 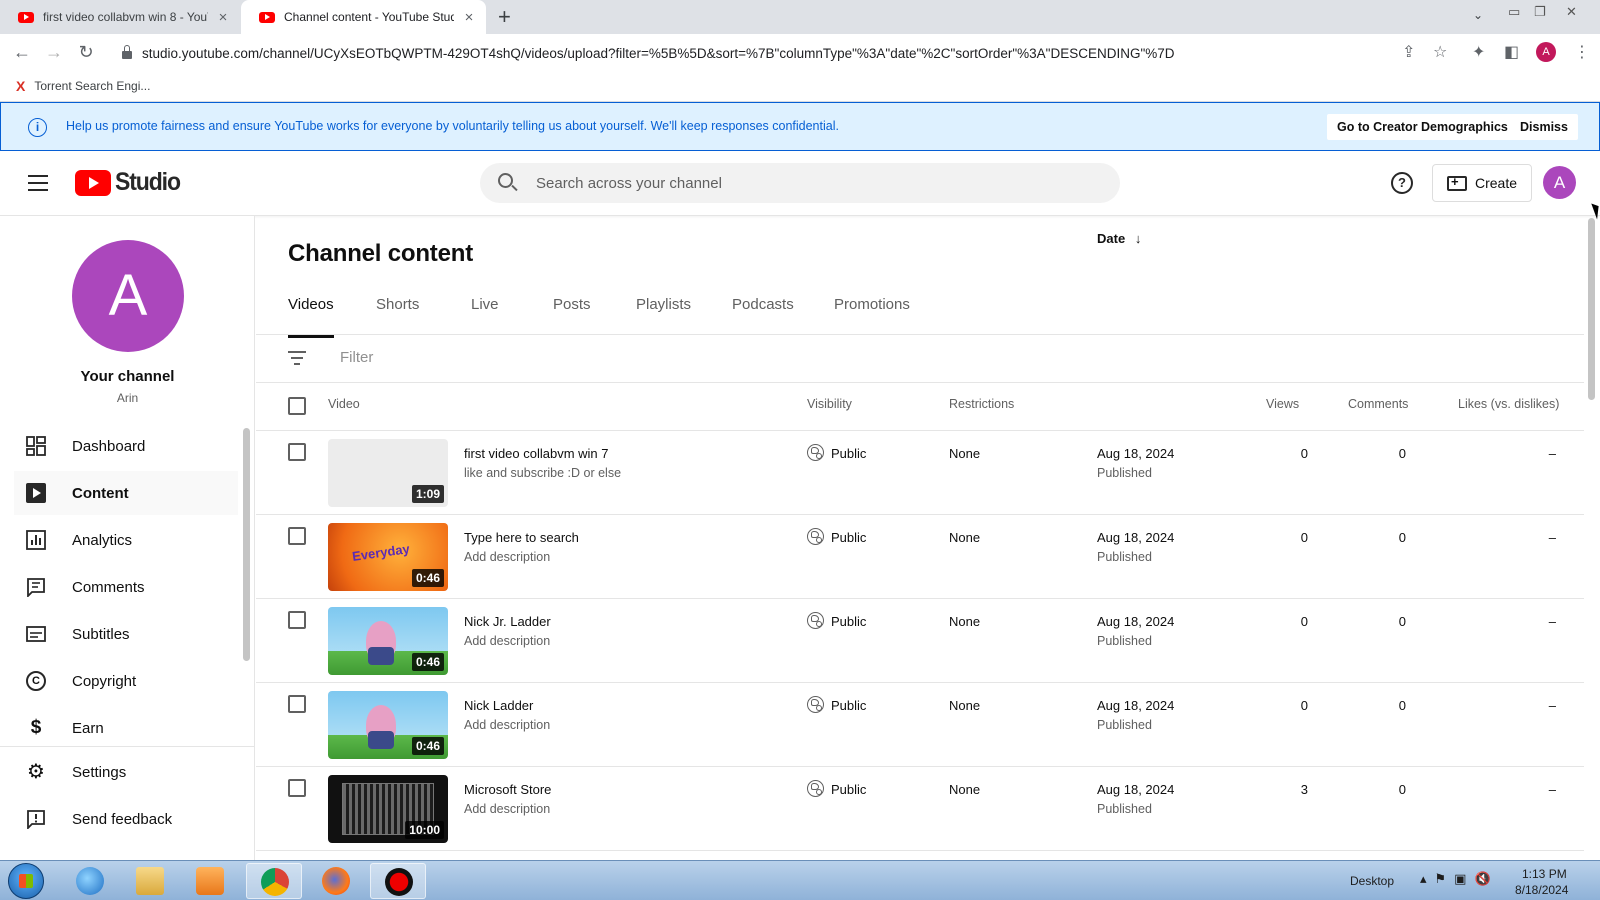 I want to click on video-title: Type here to search, so click(x=521, y=537).